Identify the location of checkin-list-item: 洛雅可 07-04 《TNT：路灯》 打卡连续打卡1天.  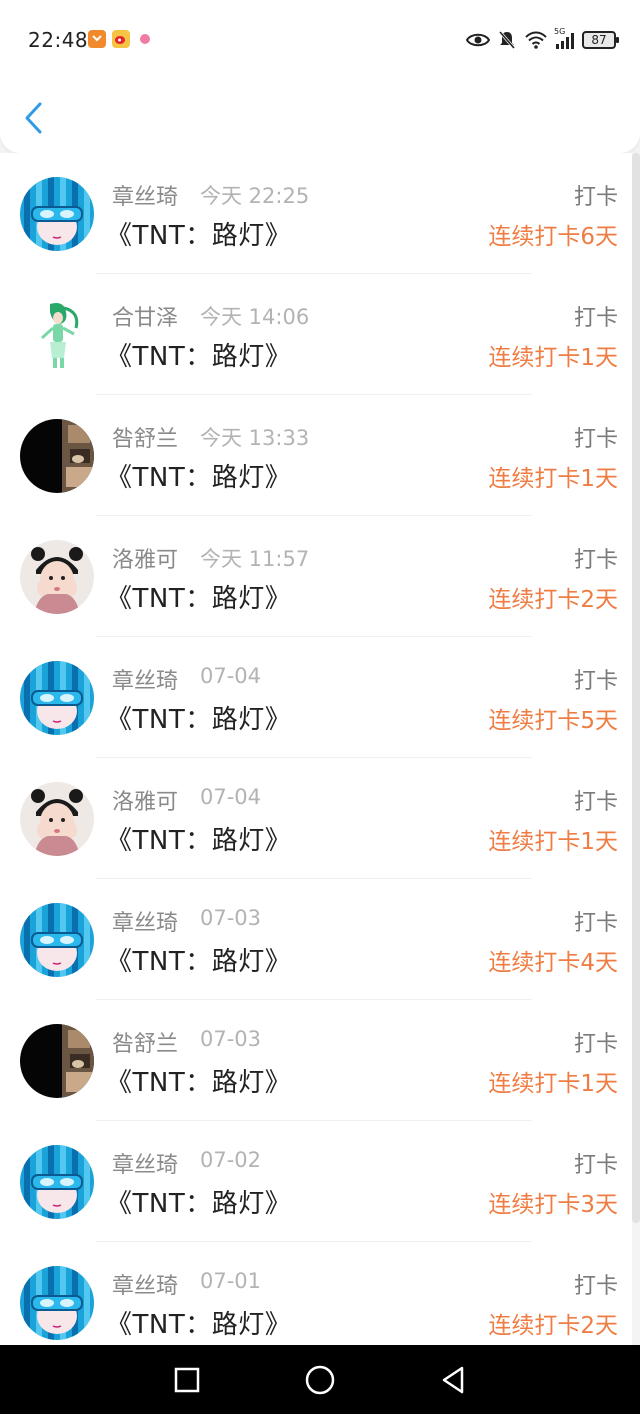
(316, 818).